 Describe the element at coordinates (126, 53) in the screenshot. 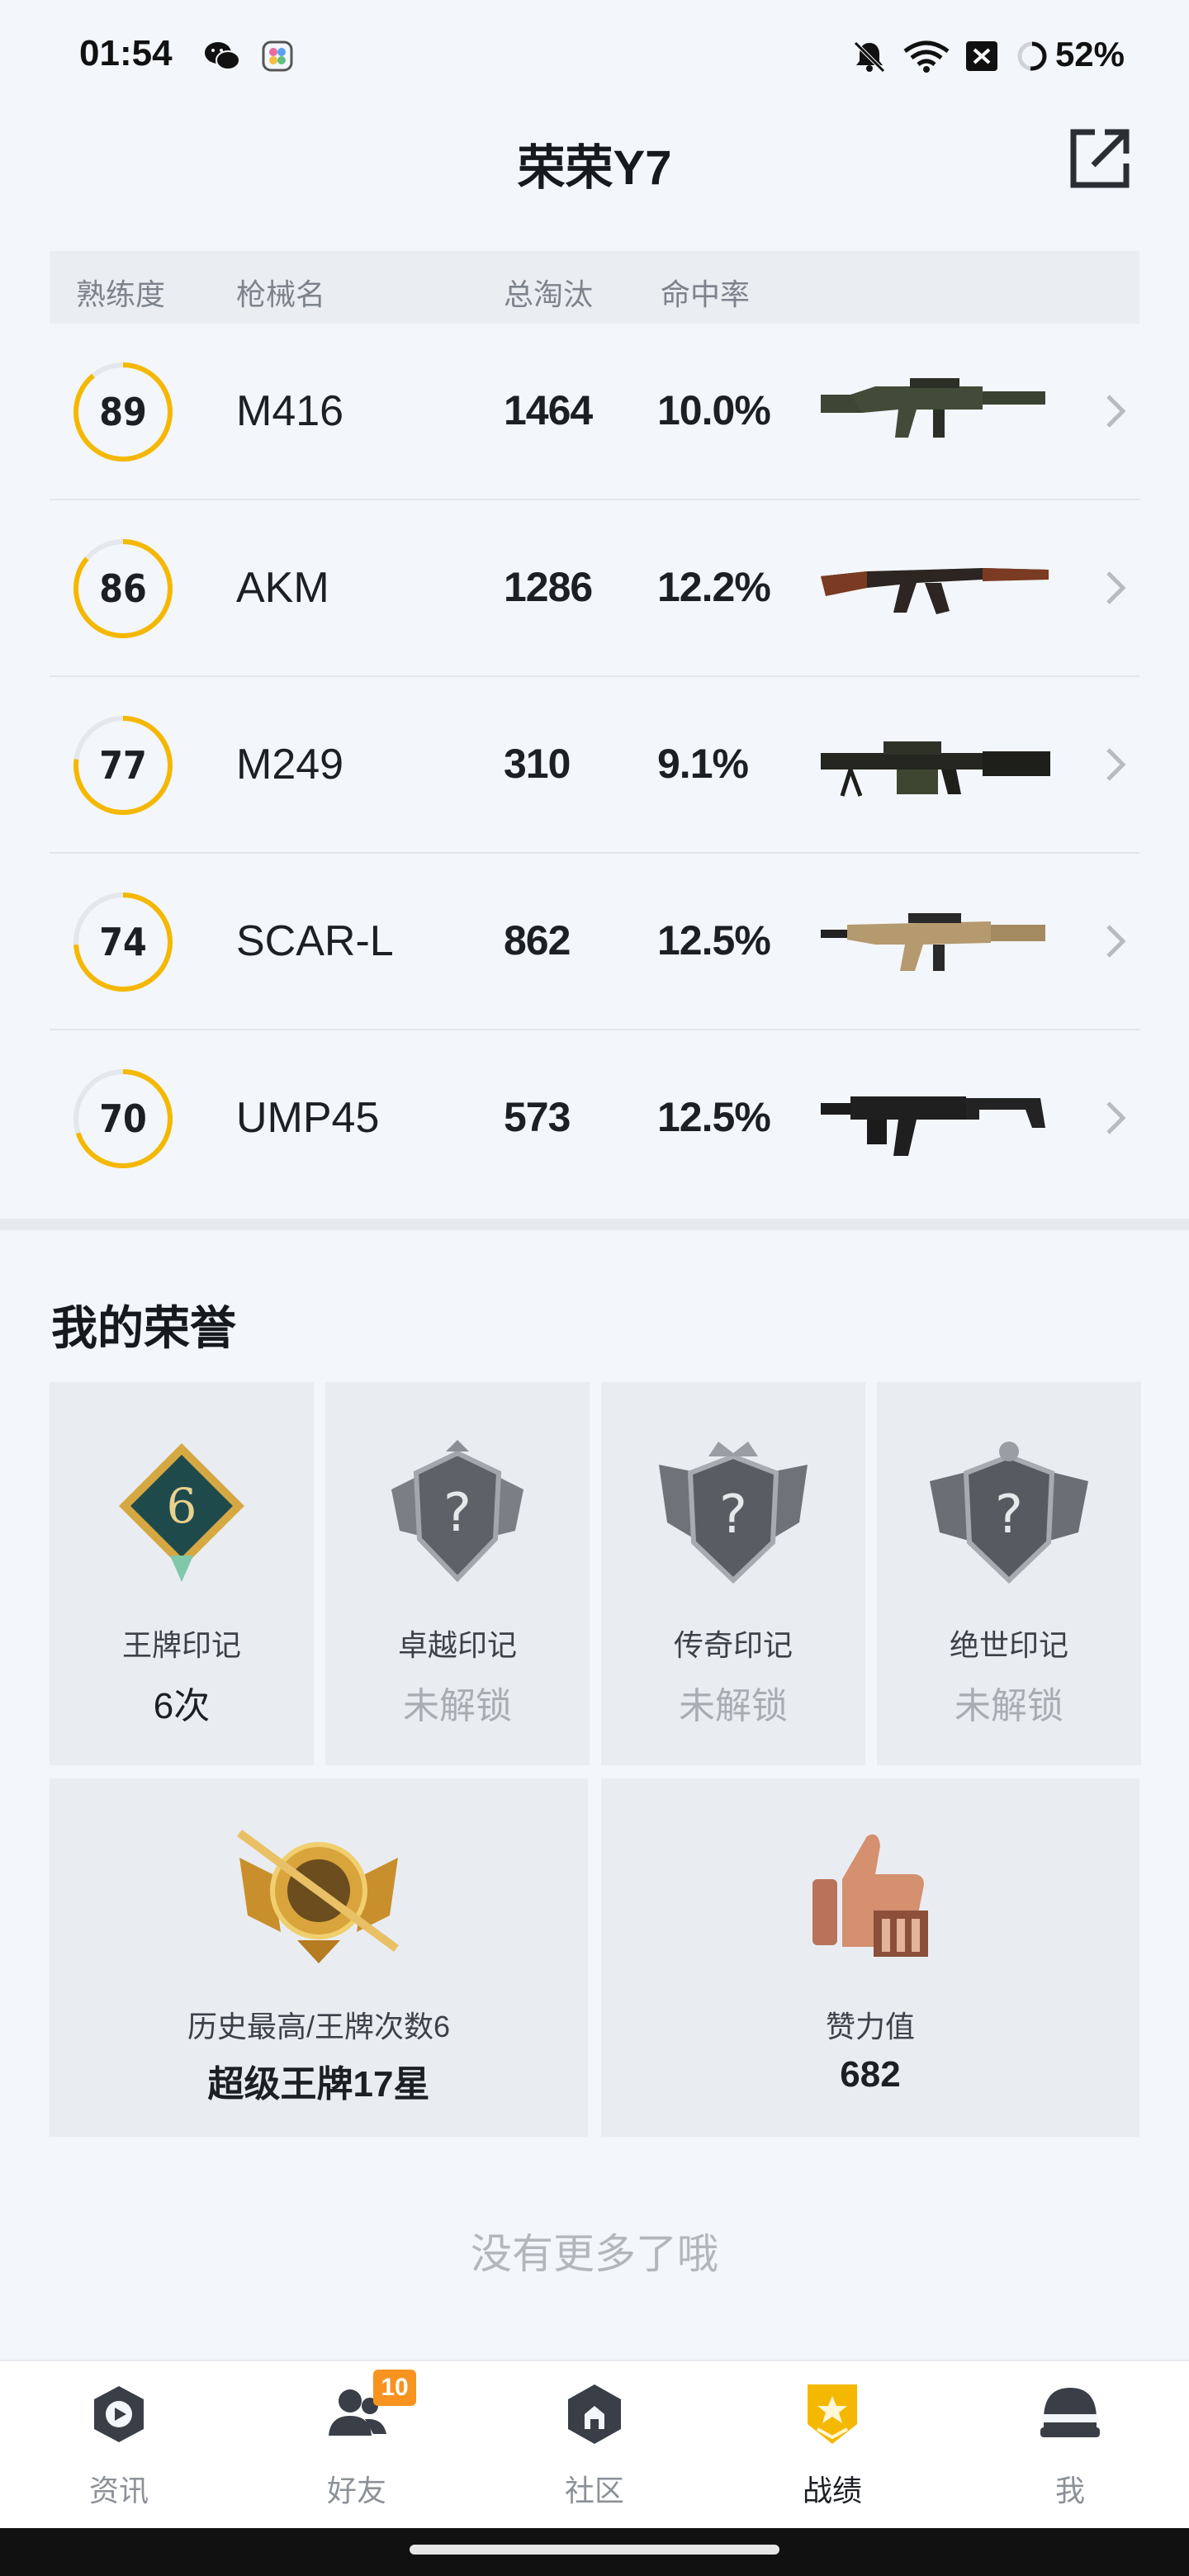

I see `status-time: 01:54` at that location.